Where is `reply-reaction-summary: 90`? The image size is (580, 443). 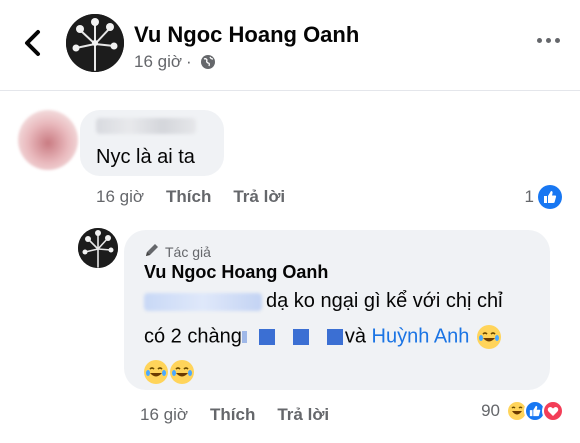 reply-reaction-summary: 90 is located at coordinates (522, 411).